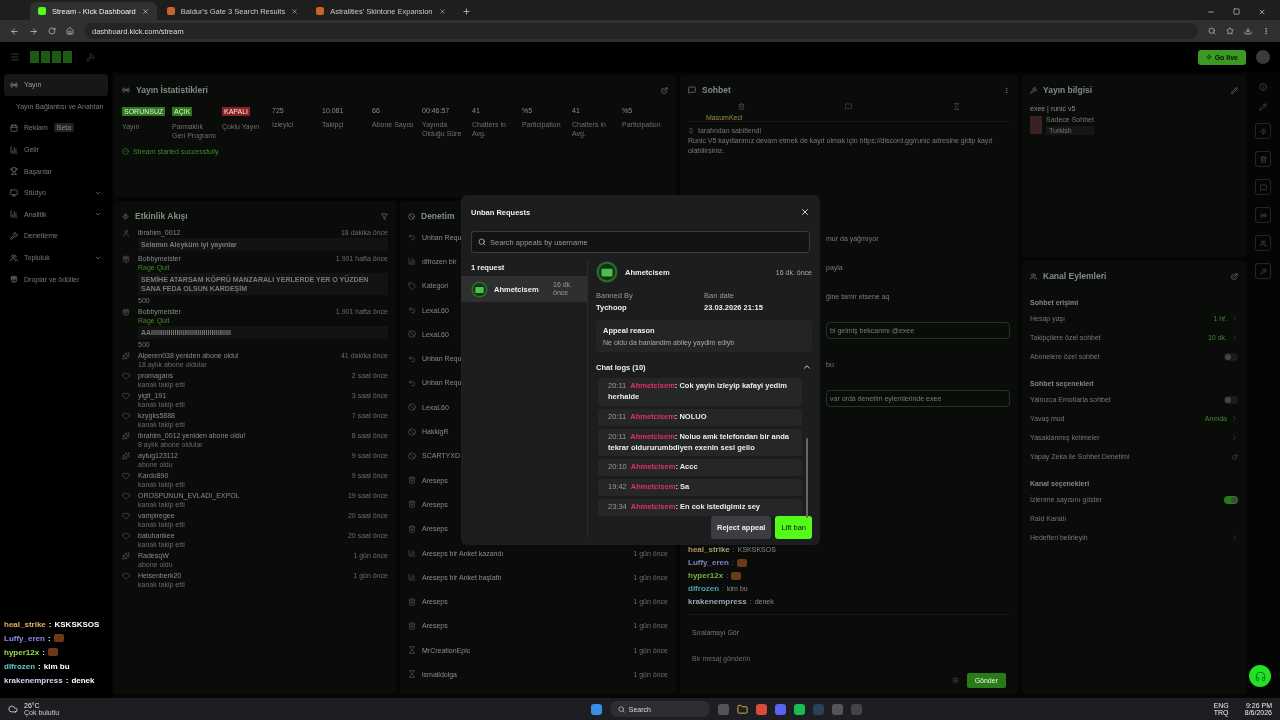 This screenshot has width=1280, height=720. What do you see at coordinates (596, 709) in the screenshot?
I see `start-icon` at bounding box center [596, 709].